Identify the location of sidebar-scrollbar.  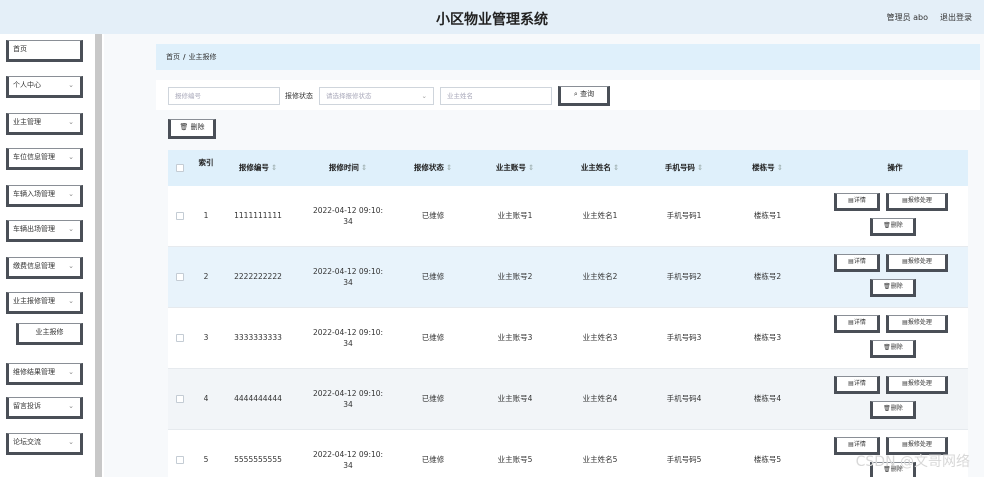
(98, 255).